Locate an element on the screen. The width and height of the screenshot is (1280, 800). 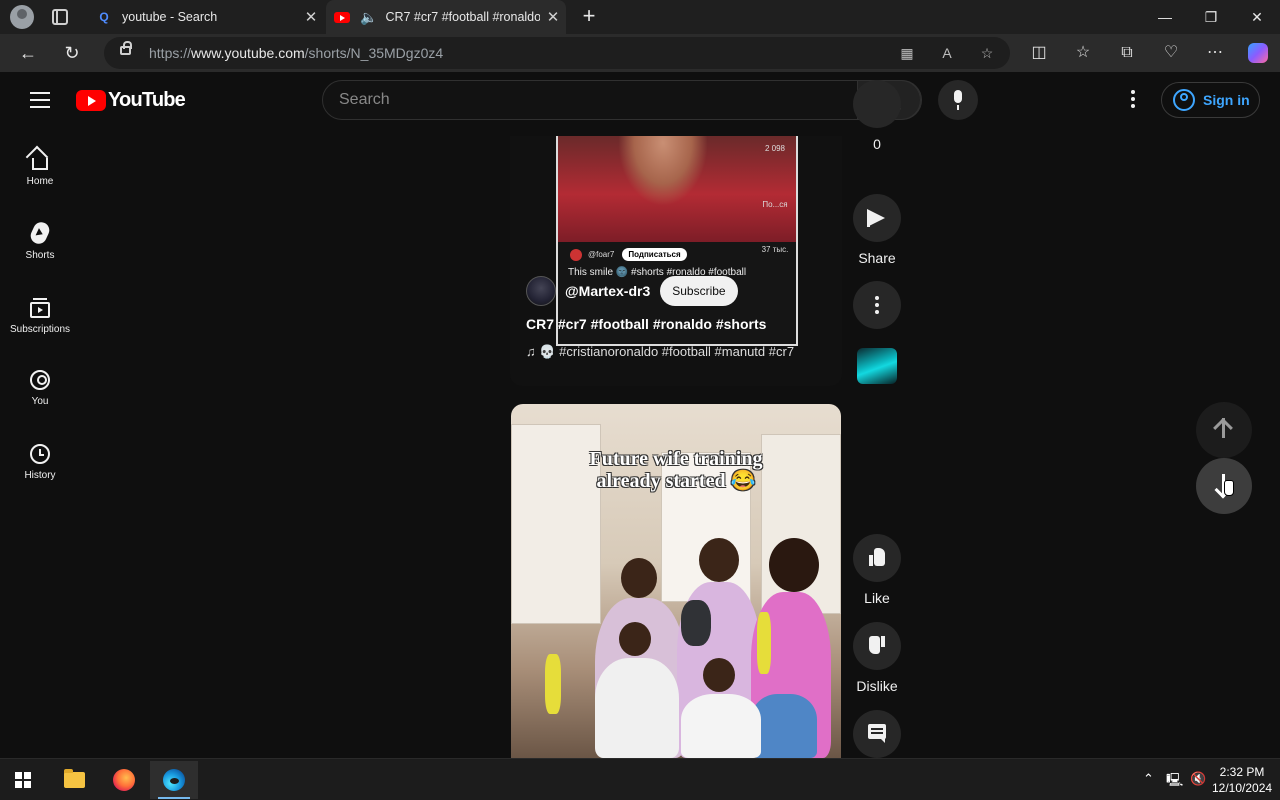
comment-icon is located at coordinates (877, 733).